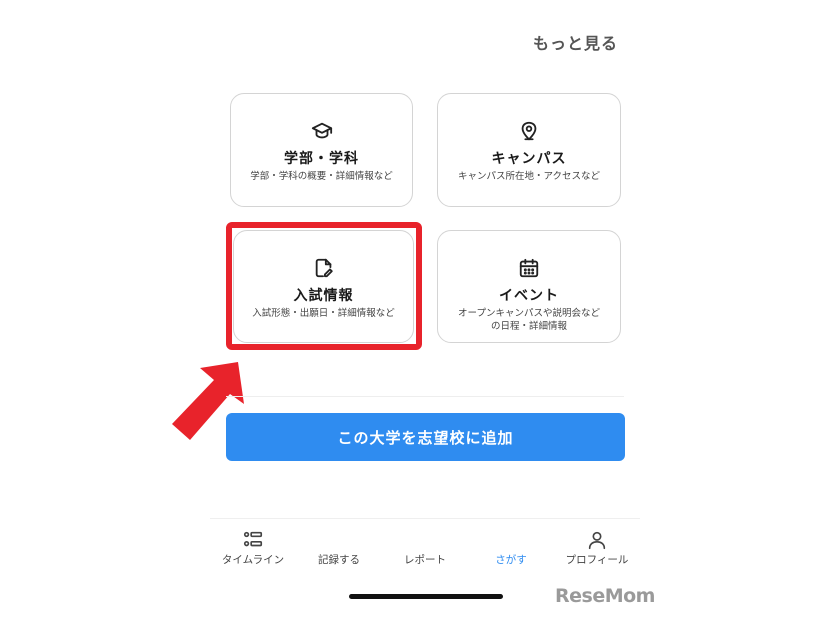 This screenshot has height=620, width=826. I want to click on card-subtitle: 学部・学科の概要・詳細情報など, so click(321, 176).